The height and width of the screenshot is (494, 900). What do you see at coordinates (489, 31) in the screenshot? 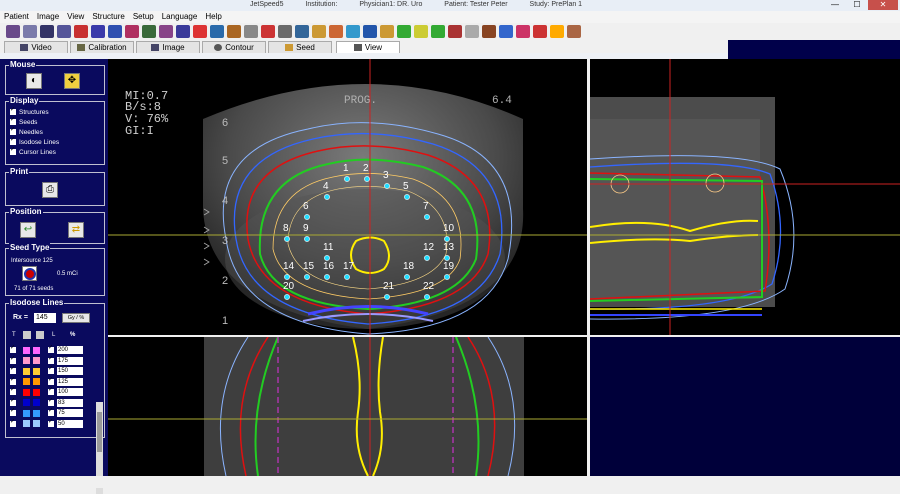
I see `scissors-icon` at bounding box center [489, 31].